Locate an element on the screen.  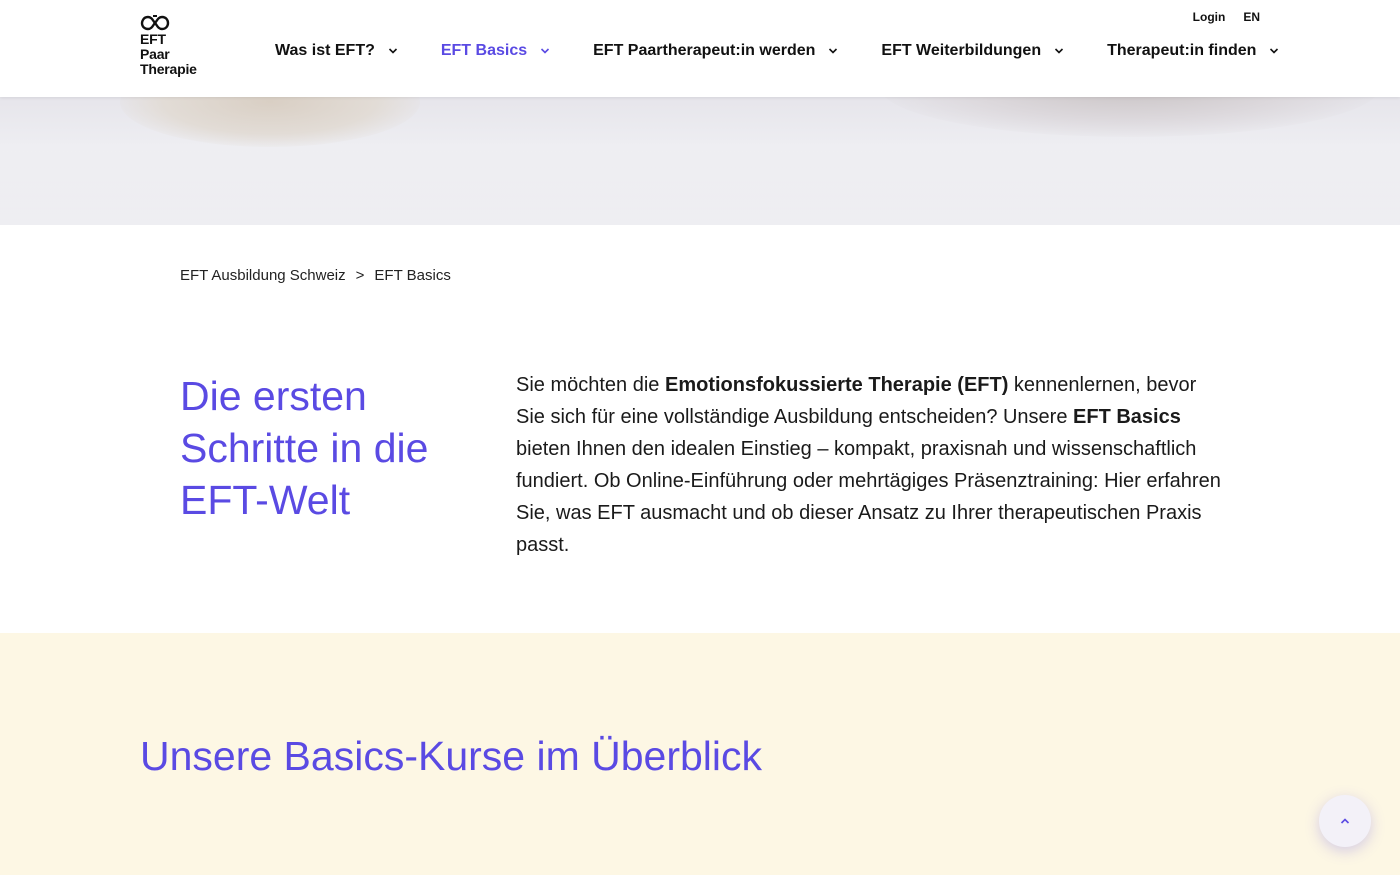
hero-image is located at coordinates (700, 161).